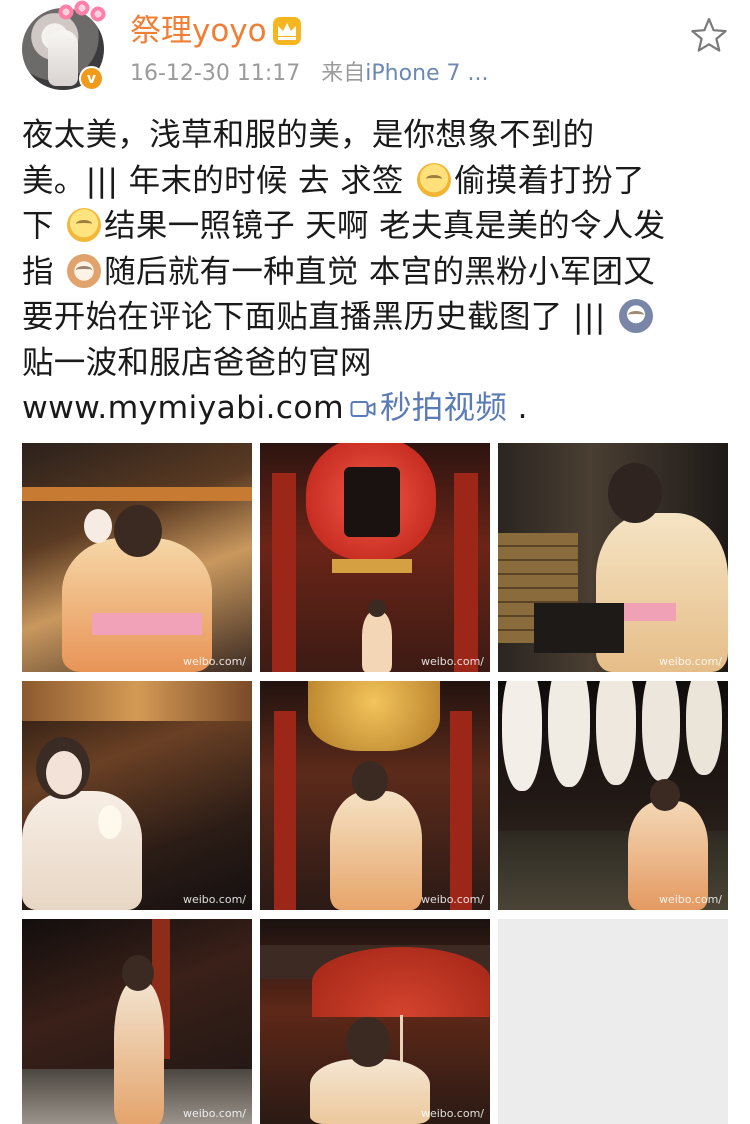 This screenshot has height=1124, width=750. Describe the element at coordinates (91, 78) in the screenshot. I see `verified-icon: v` at that location.